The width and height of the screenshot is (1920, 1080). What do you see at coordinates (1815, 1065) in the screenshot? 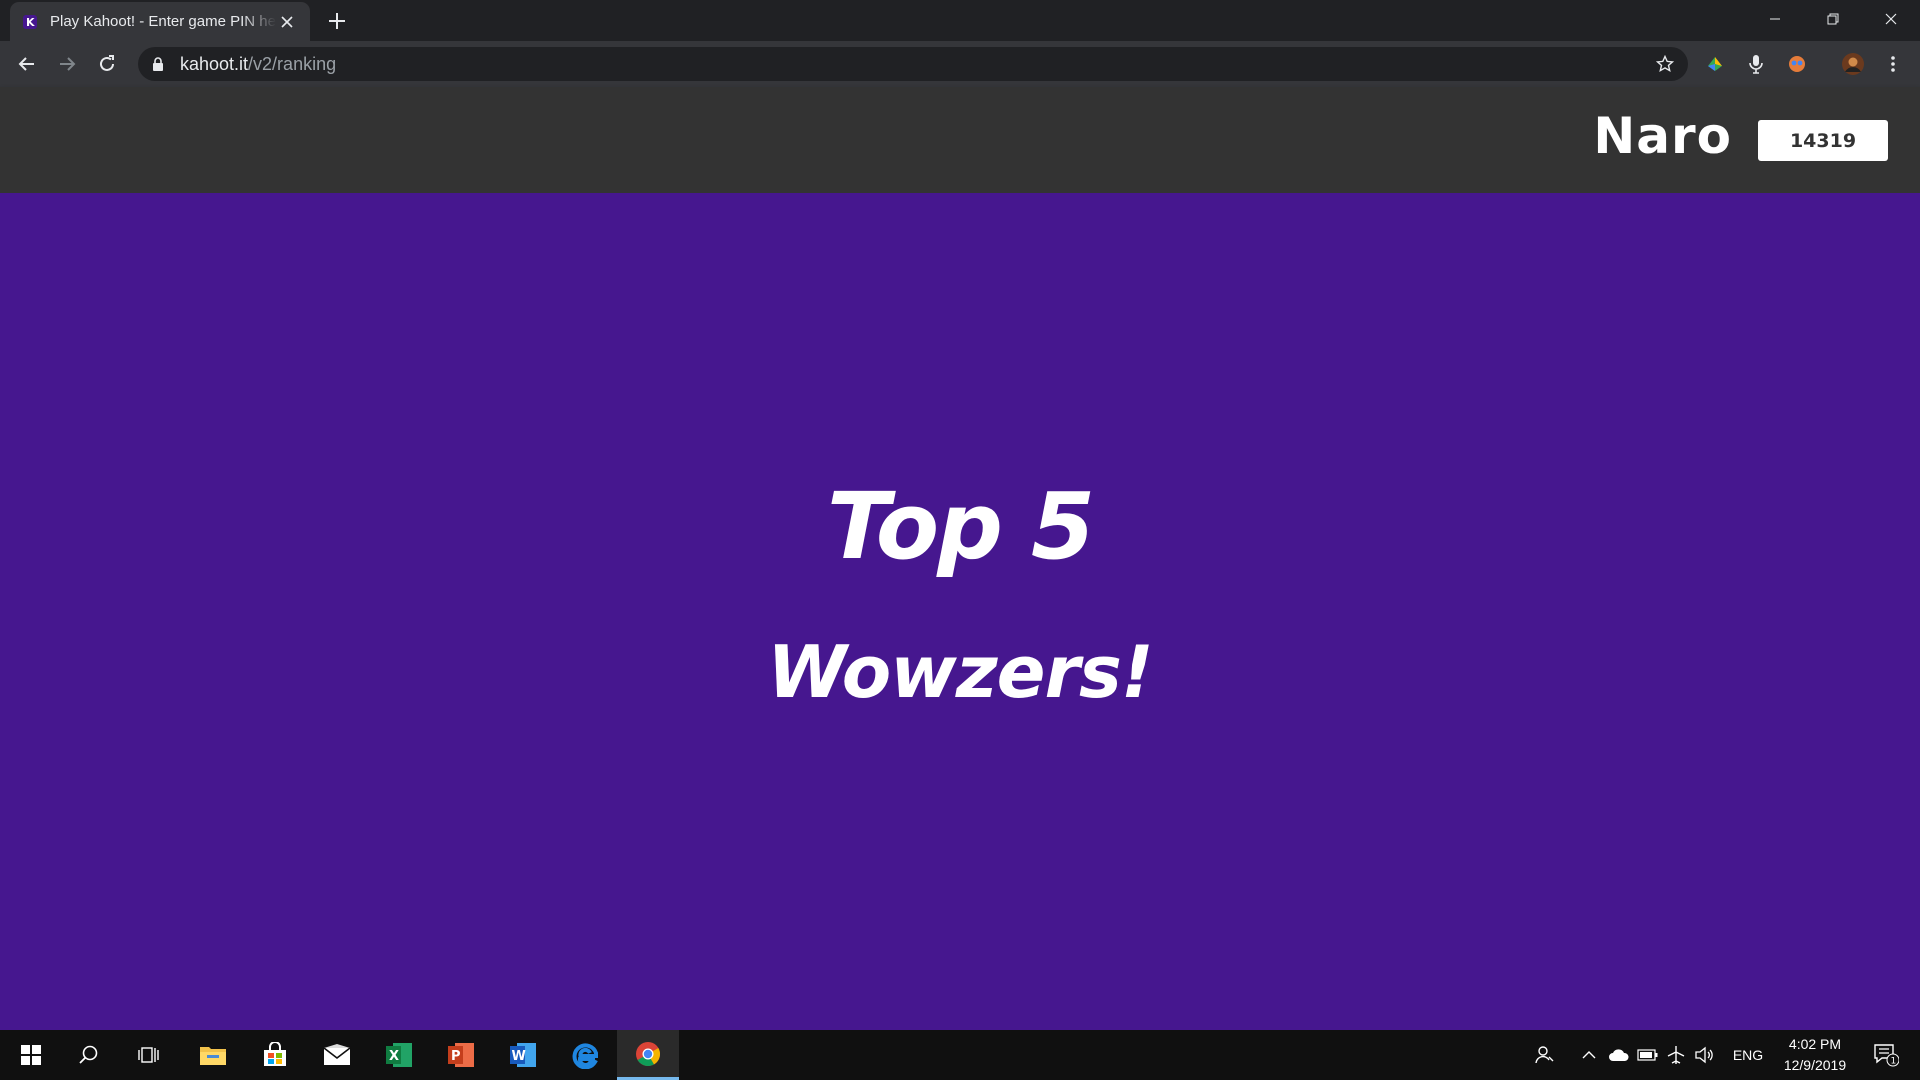
I see `clock-date: 12/9/2019` at bounding box center [1815, 1065].